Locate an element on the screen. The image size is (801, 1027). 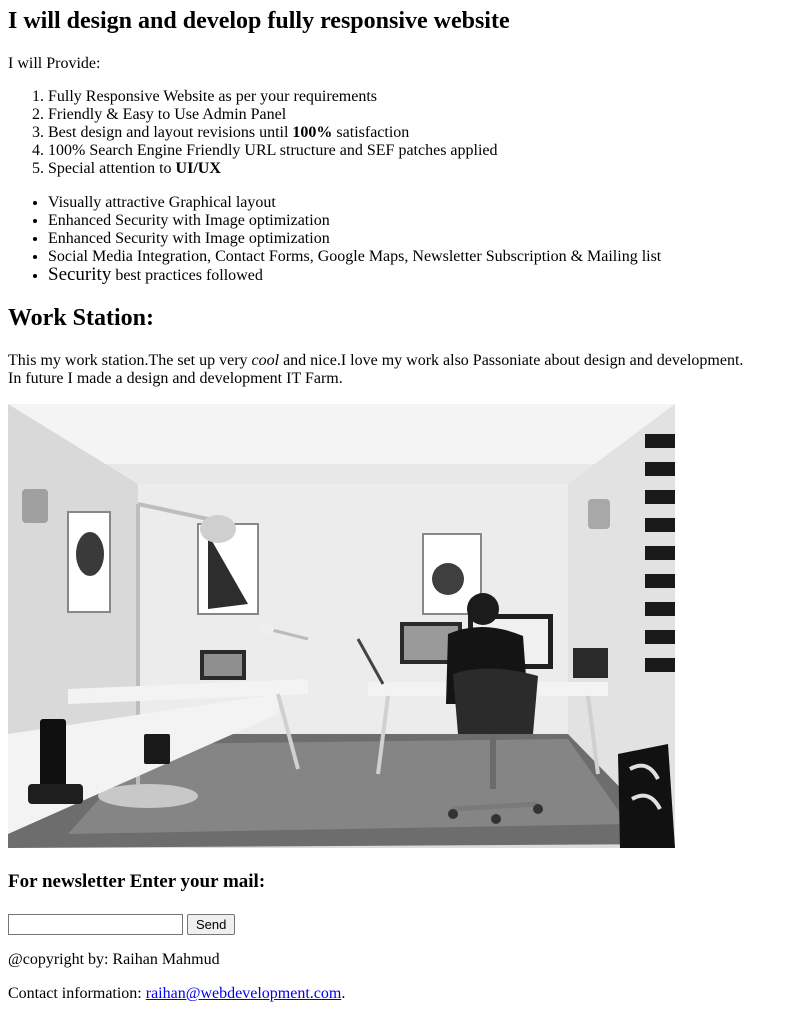
newsletter-heading: For newsletter Enter your mail: is located at coordinates (137, 881).